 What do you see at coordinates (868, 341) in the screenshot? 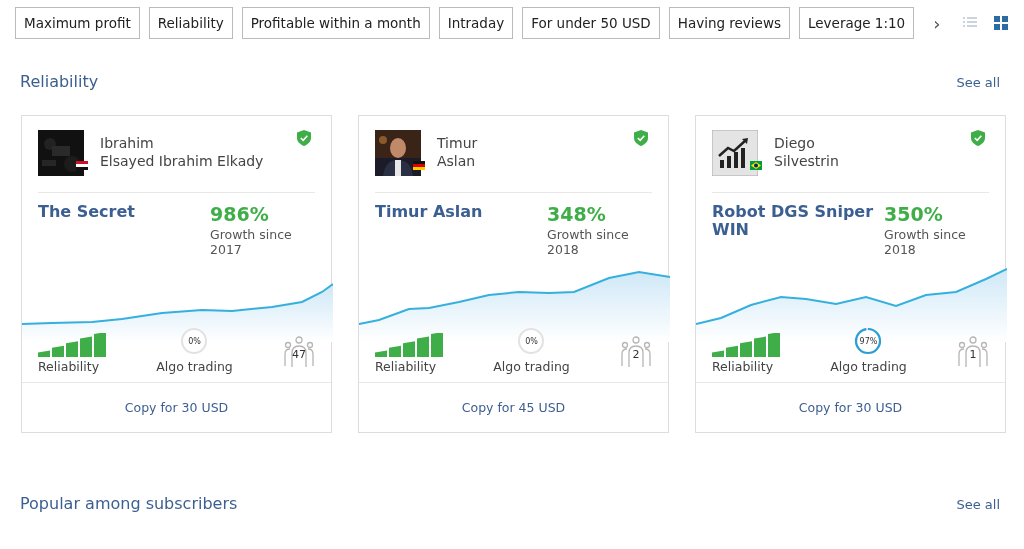
I see `algo-trading-gauge: 97%` at bounding box center [868, 341].